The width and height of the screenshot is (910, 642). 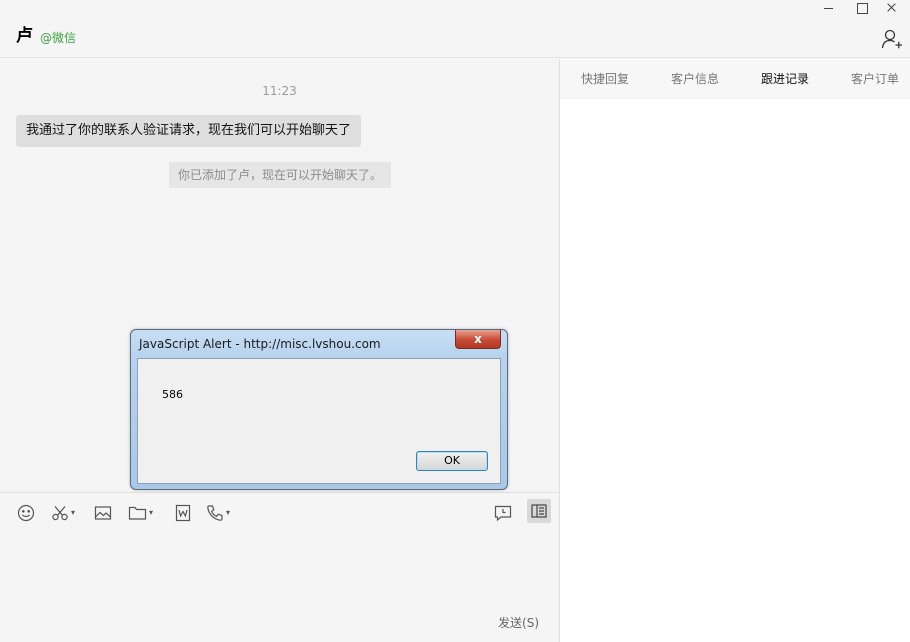 I want to click on add-user-icon, so click(x=892, y=39).